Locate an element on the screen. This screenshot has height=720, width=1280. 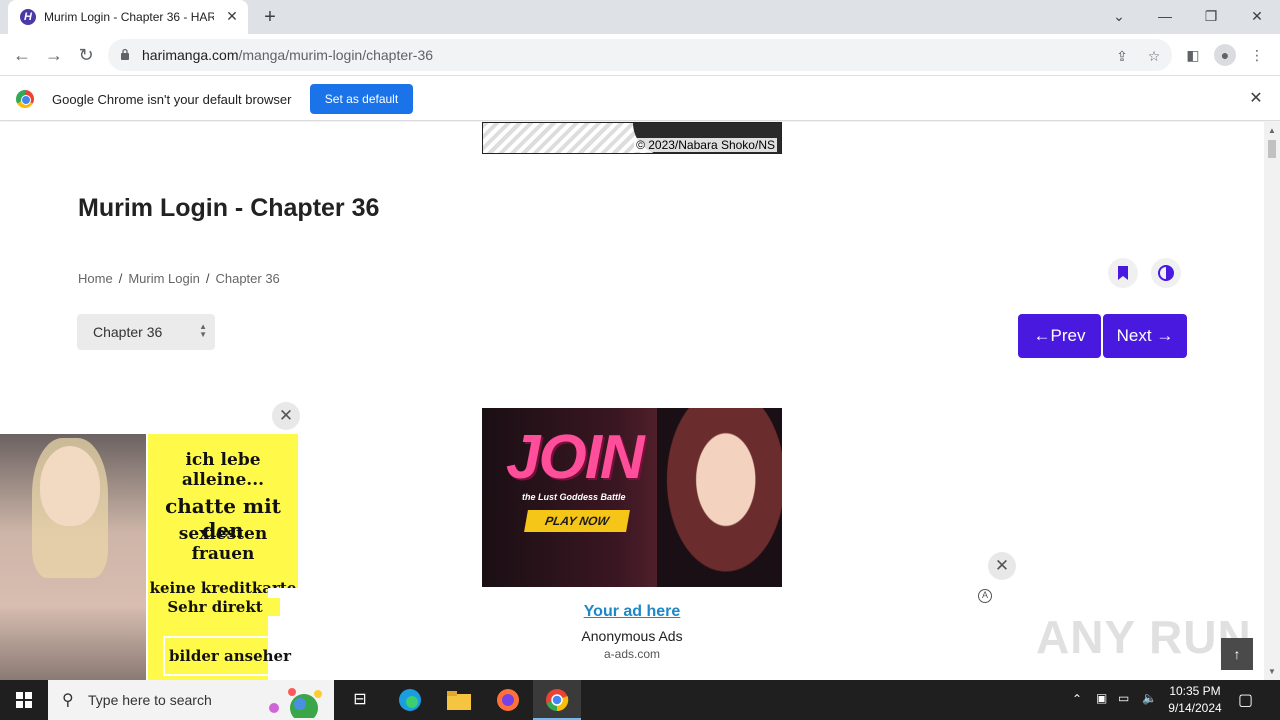
windows-logo-icon is located at coordinates (24, 700).